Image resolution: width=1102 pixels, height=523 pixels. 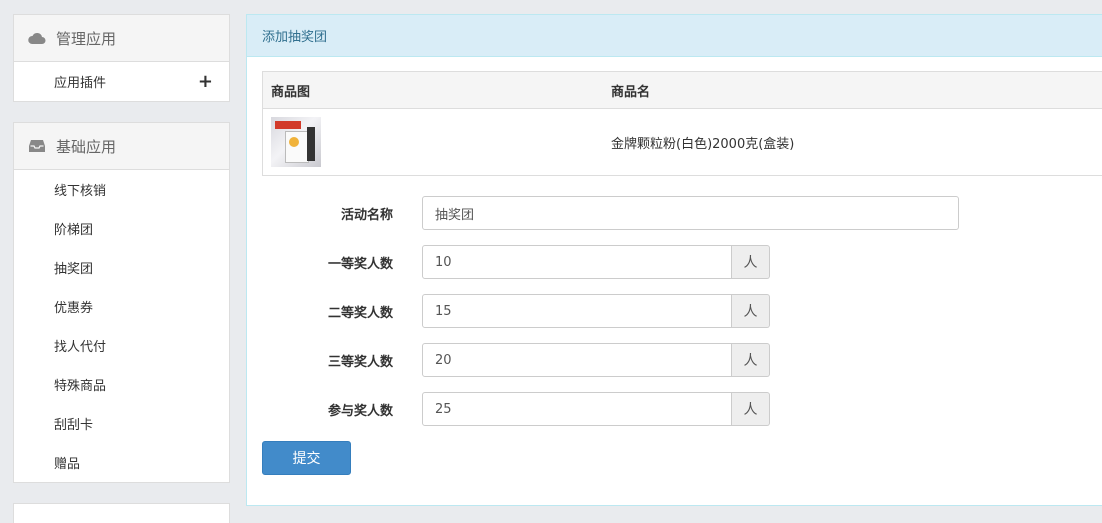 I want to click on sidebar-item-label: 找人代付, so click(x=80, y=345).